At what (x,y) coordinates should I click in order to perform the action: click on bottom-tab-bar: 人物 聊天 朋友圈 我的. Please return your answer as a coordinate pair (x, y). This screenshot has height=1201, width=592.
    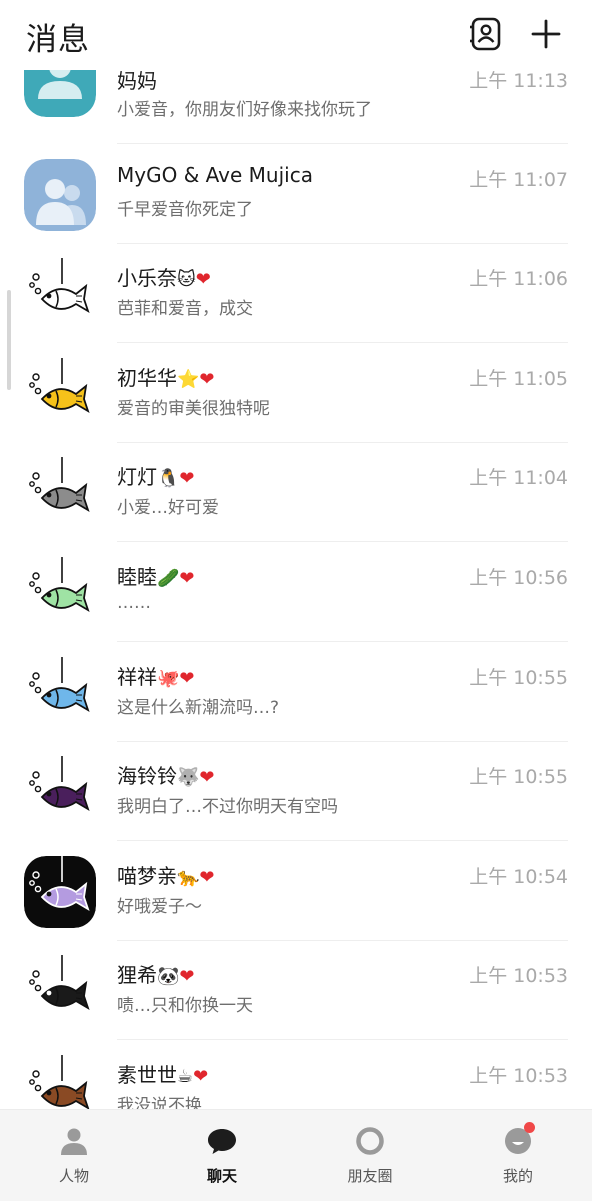
    Looking at the image, I should click on (296, 1155).